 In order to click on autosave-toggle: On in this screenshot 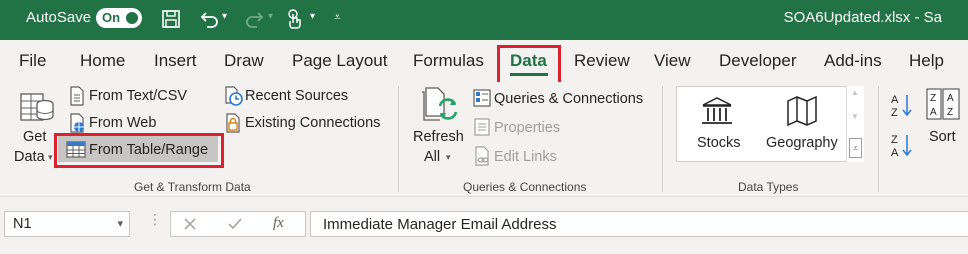, I will do `click(119, 18)`.